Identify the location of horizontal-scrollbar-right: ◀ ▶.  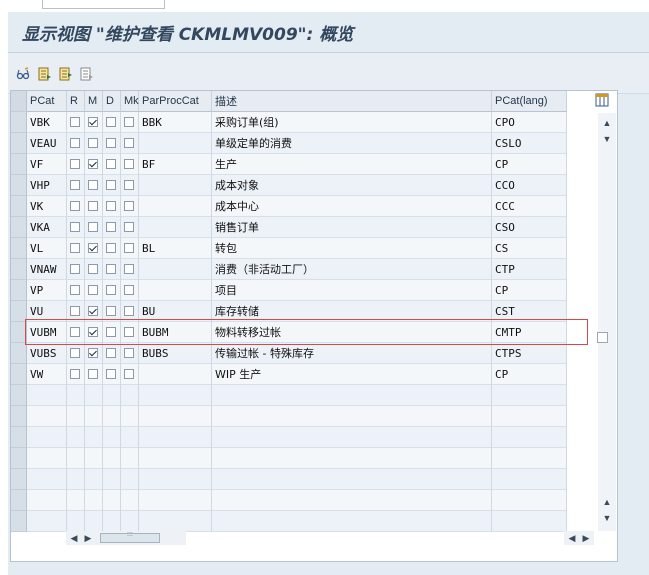
(579, 538).